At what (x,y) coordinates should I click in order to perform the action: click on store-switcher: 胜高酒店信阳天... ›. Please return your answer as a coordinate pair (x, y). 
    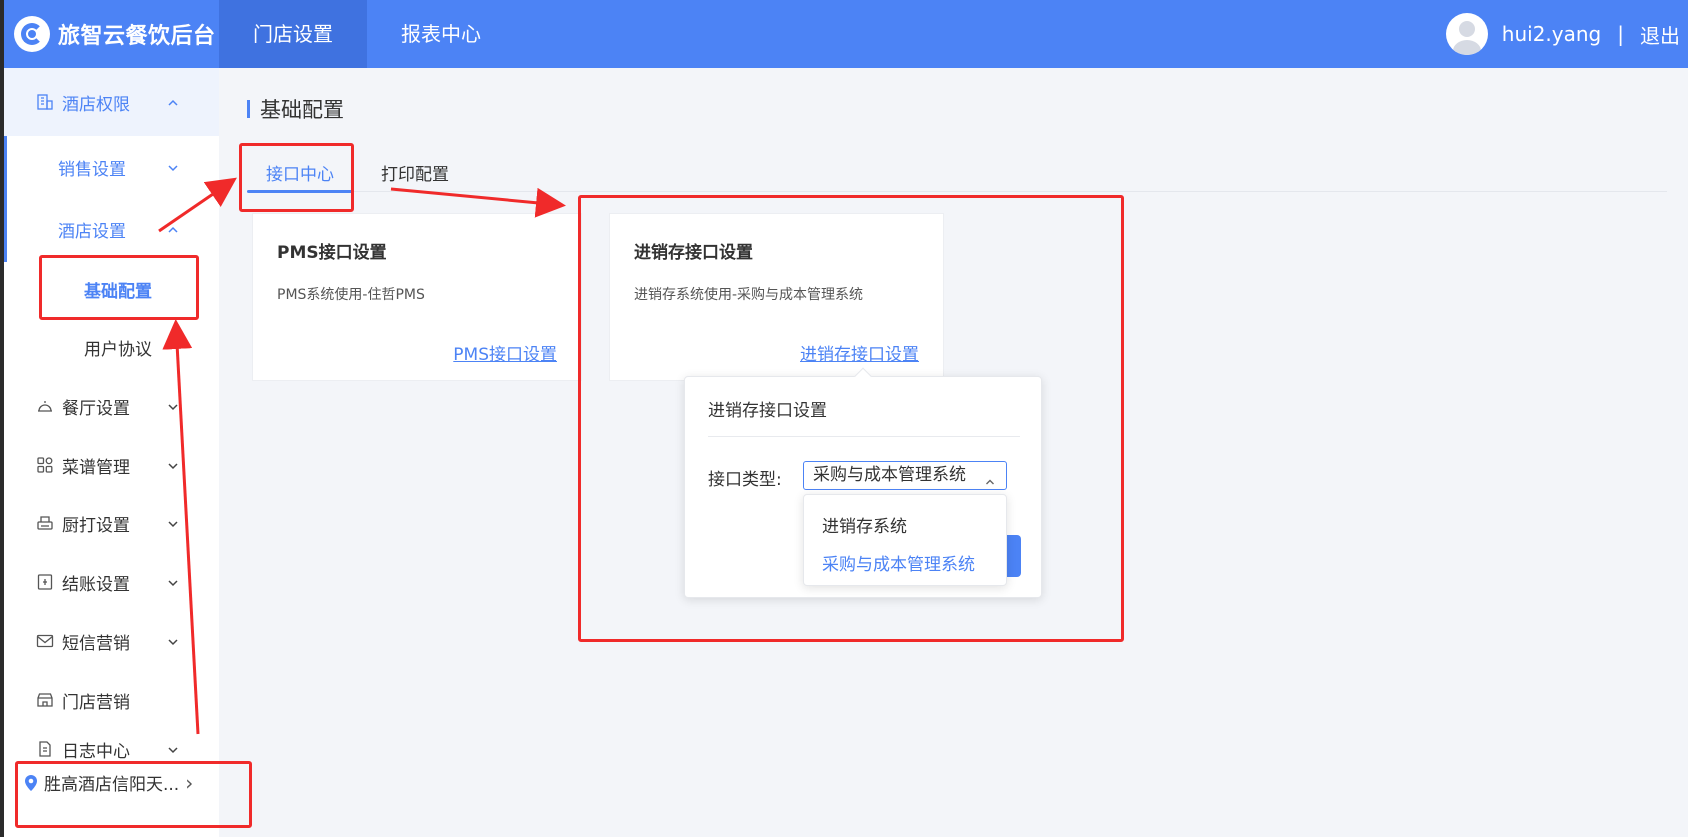
    Looking at the image, I should click on (108, 782).